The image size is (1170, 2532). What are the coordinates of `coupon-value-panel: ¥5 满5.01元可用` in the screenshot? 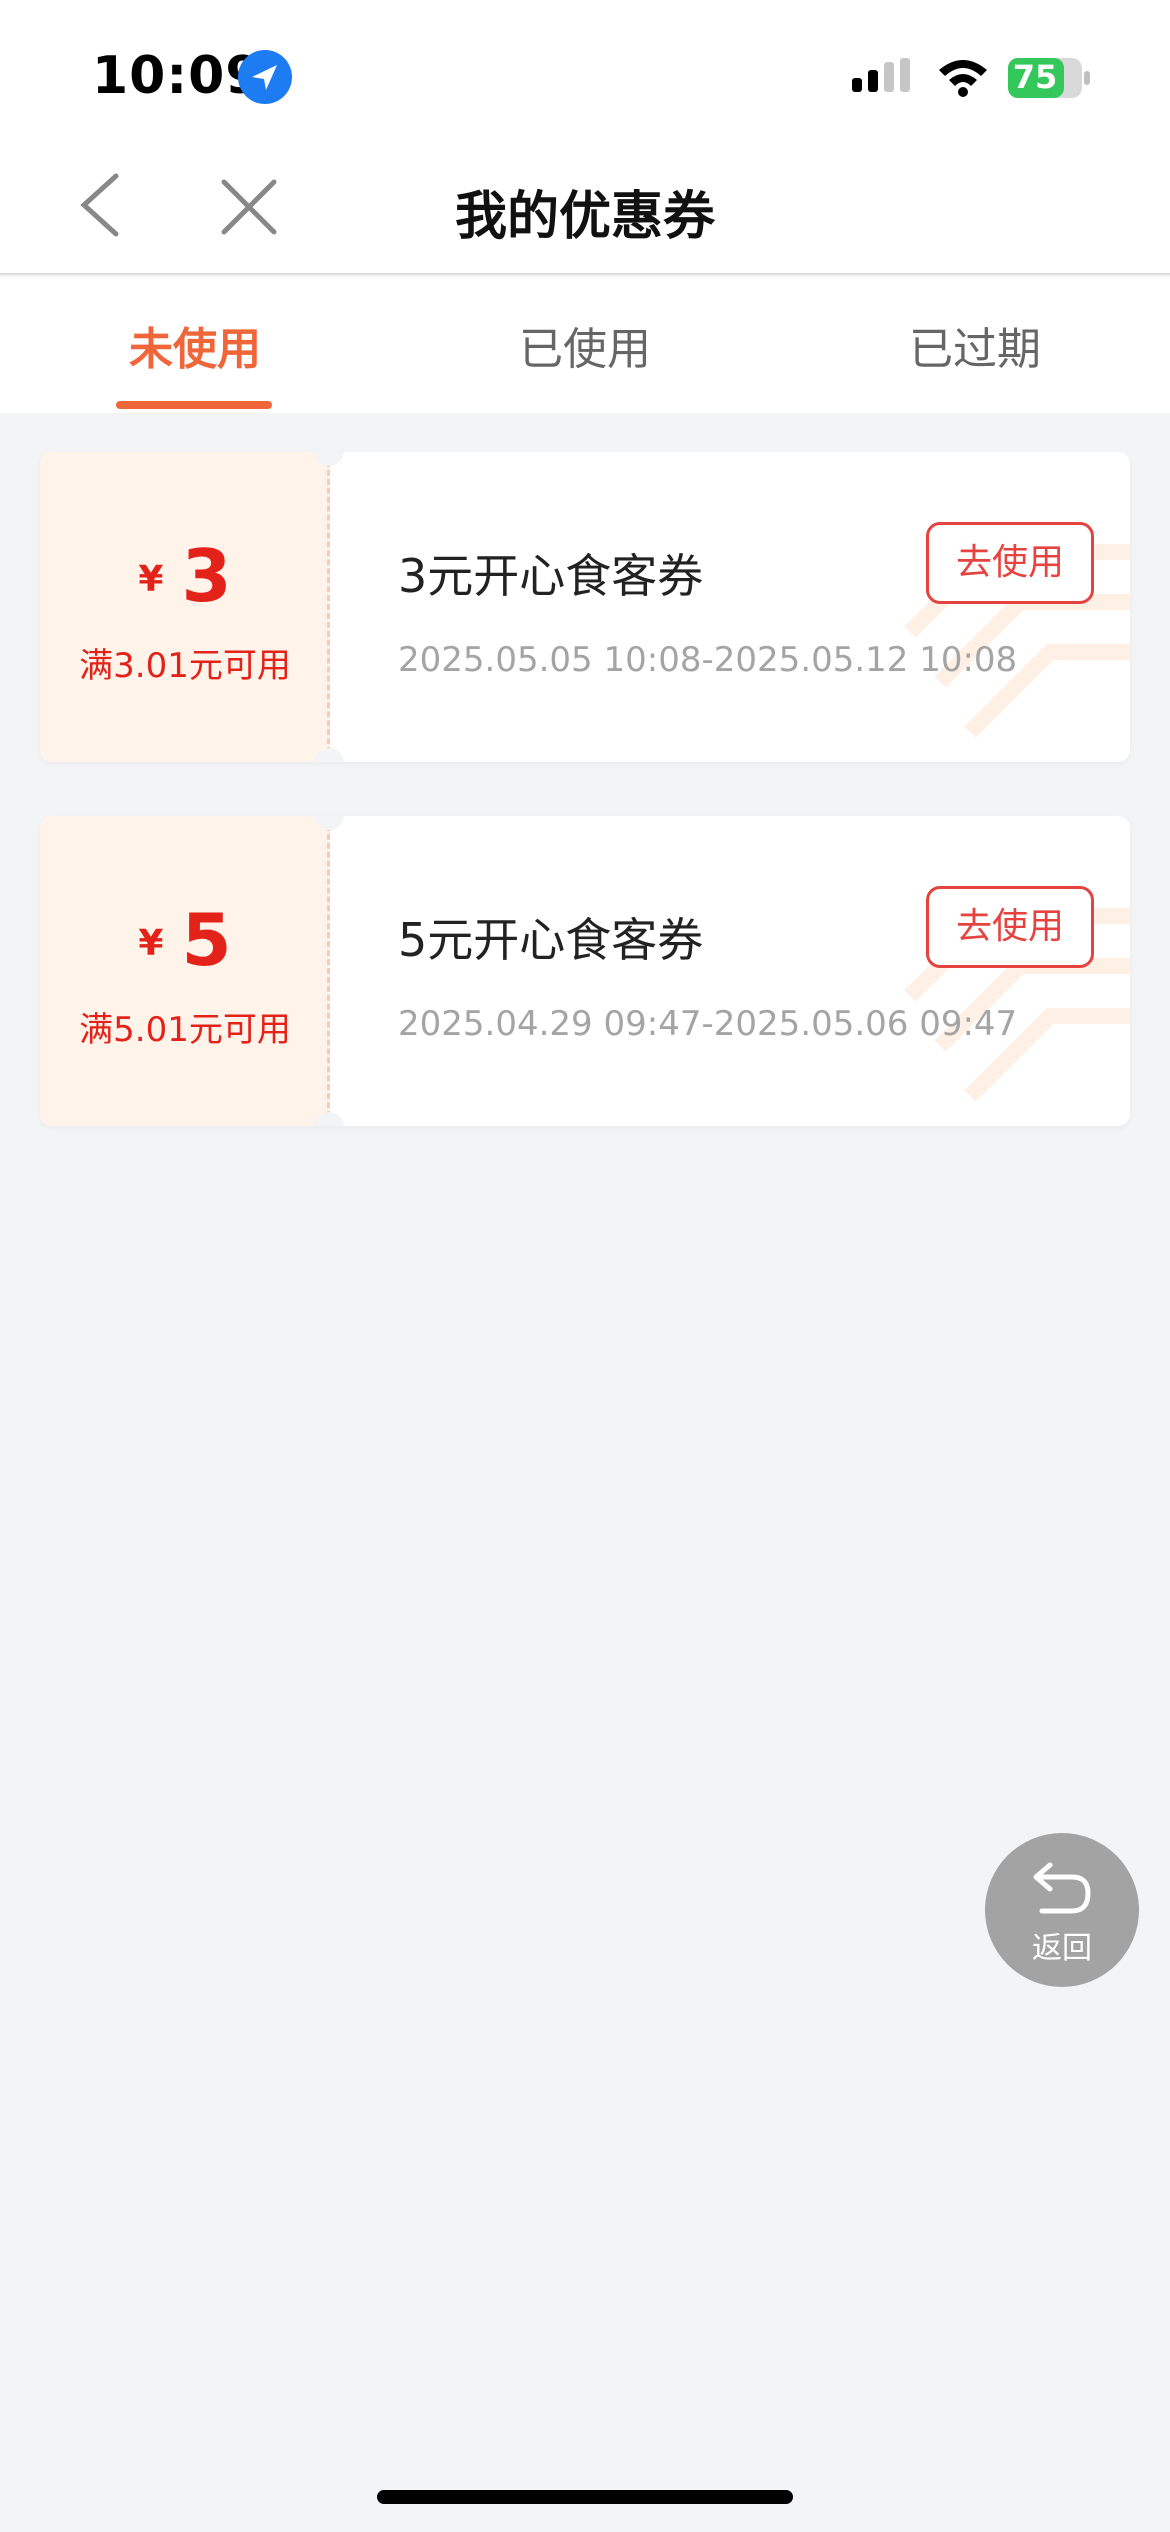 It's located at (185, 971).